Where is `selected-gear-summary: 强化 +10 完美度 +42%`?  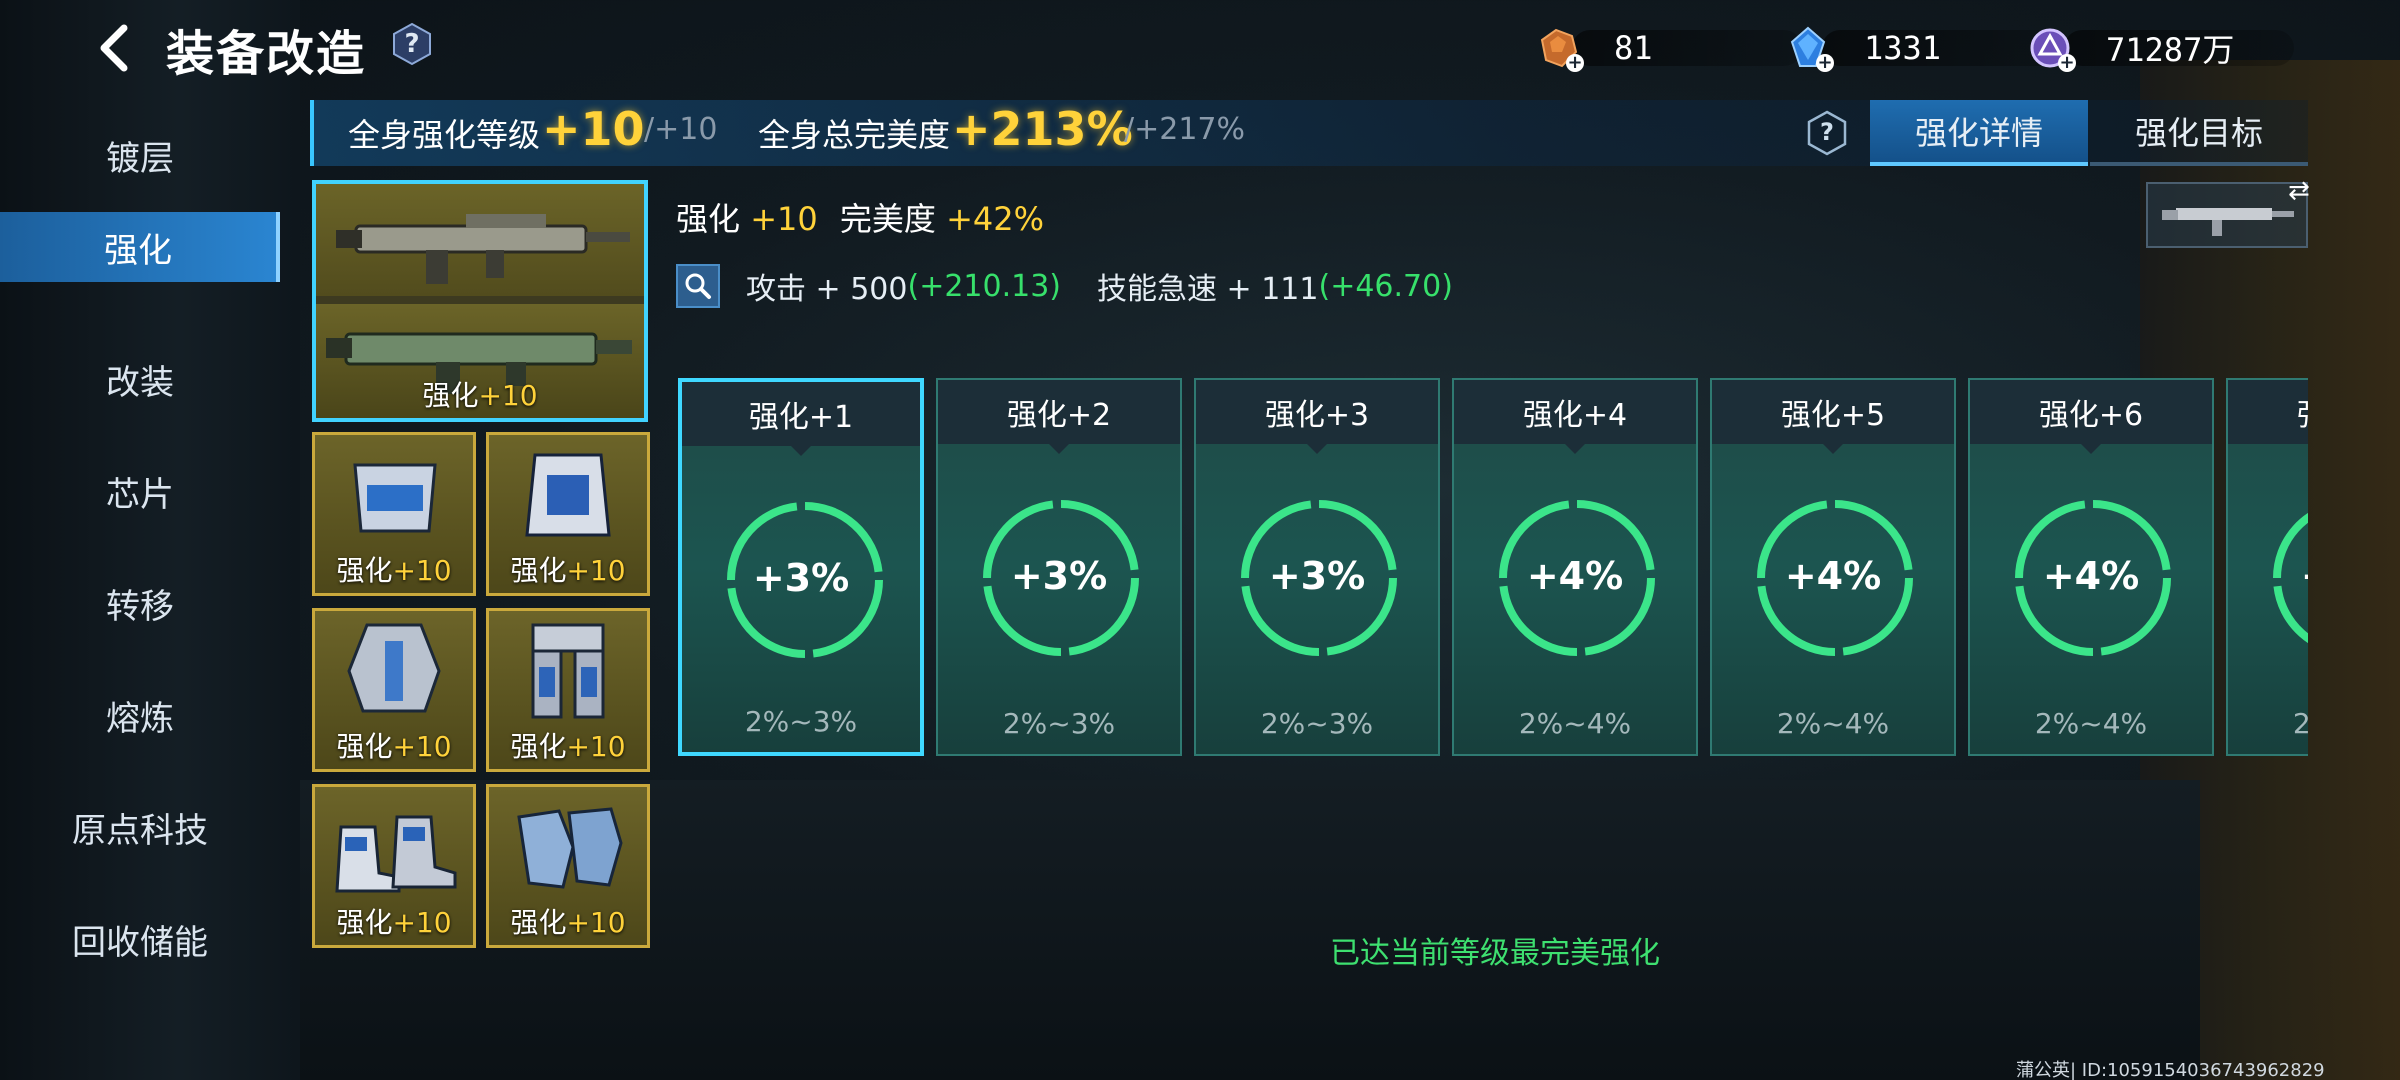 selected-gear-summary: 强化 +10 完美度 +42% is located at coordinates (860, 217).